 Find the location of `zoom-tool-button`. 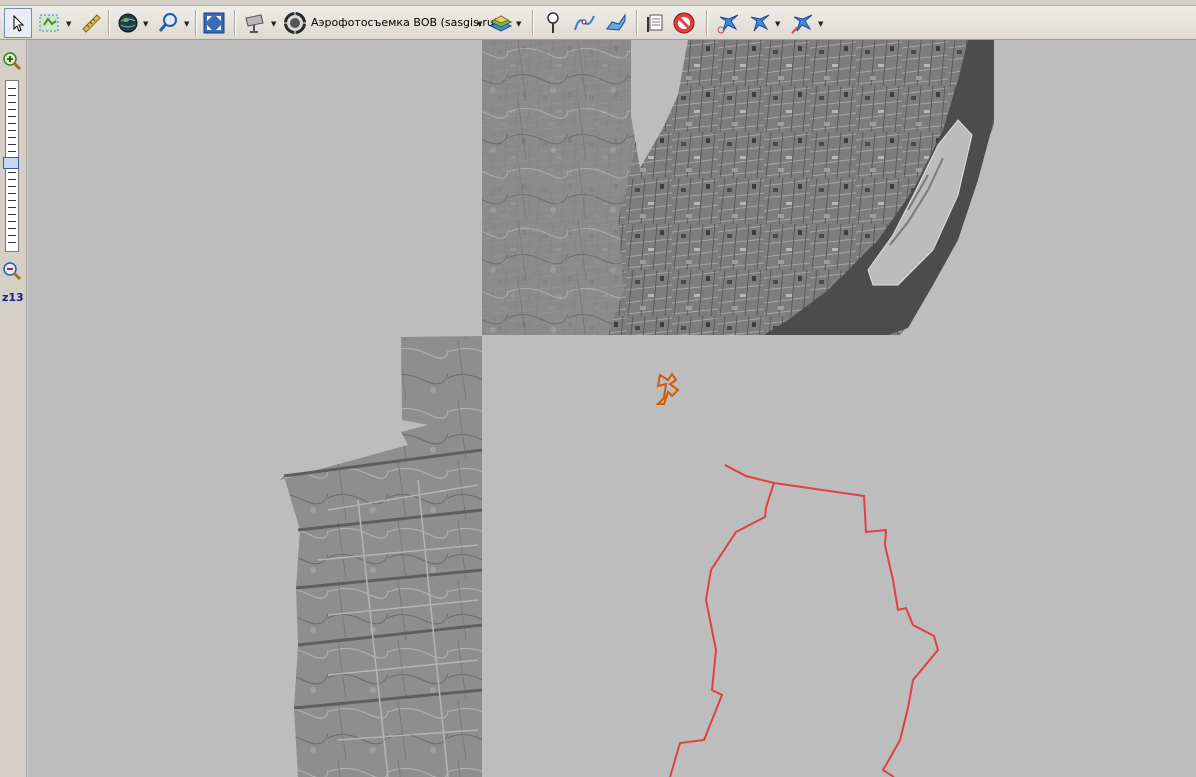

zoom-tool-button is located at coordinates (168, 23).